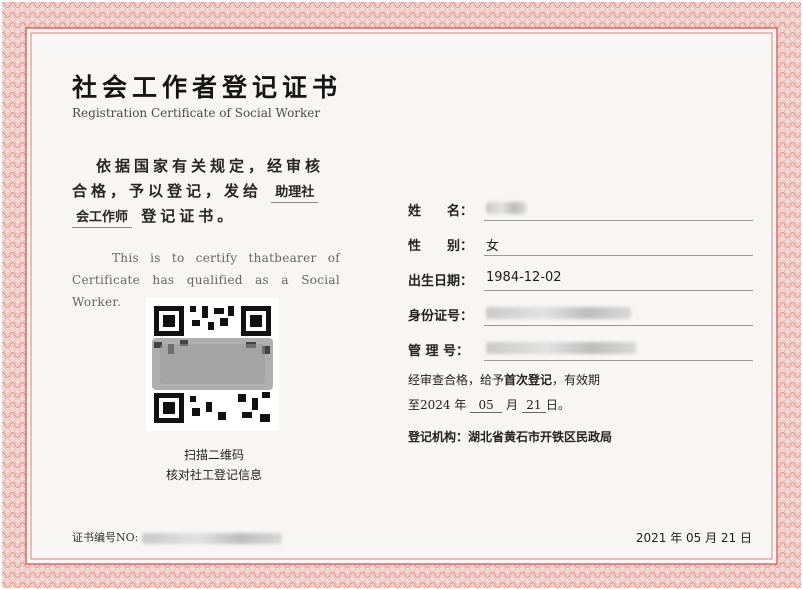  What do you see at coordinates (512, 405) in the screenshot?
I see `validity-month-unit: 月` at bounding box center [512, 405].